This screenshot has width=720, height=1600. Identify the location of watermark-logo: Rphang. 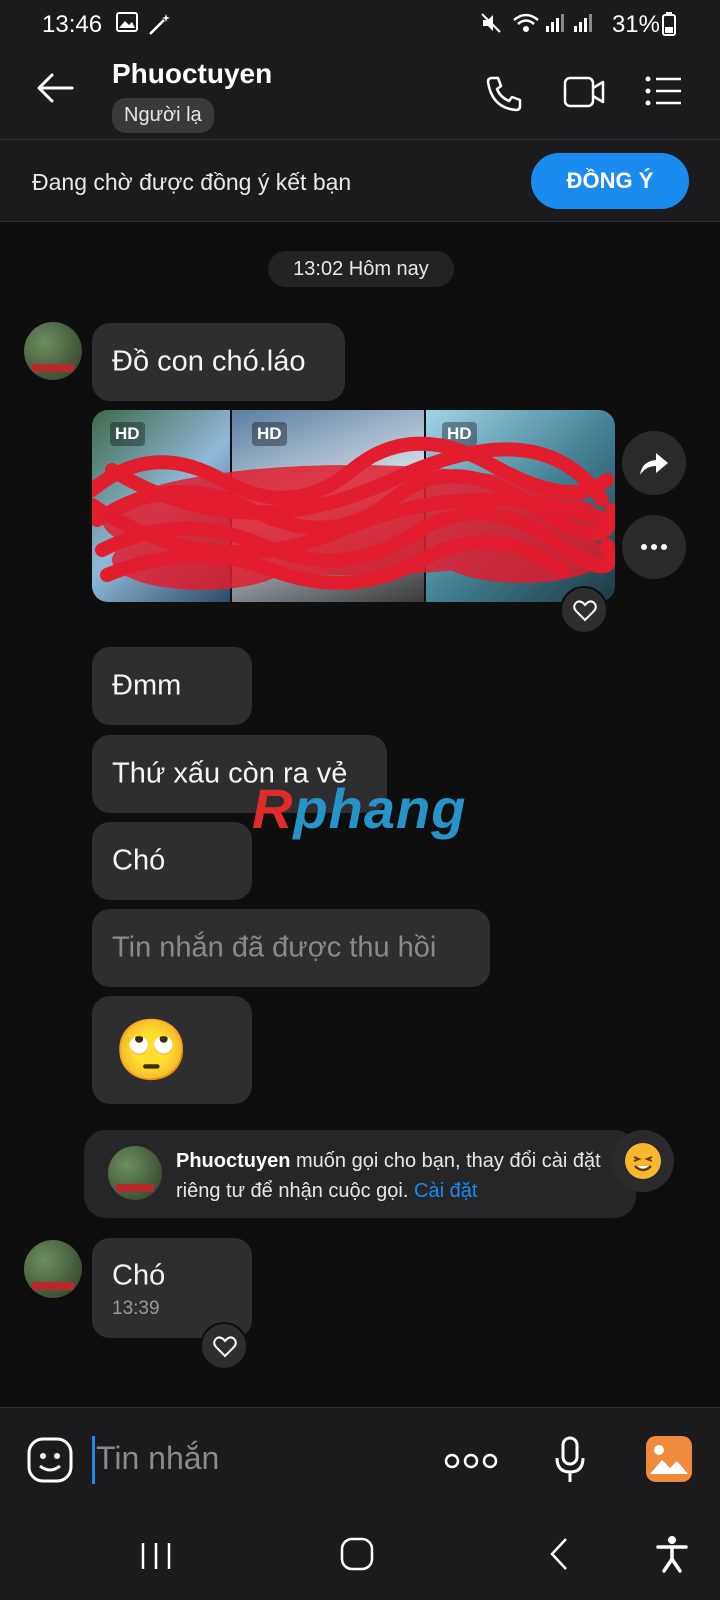
(359, 808).